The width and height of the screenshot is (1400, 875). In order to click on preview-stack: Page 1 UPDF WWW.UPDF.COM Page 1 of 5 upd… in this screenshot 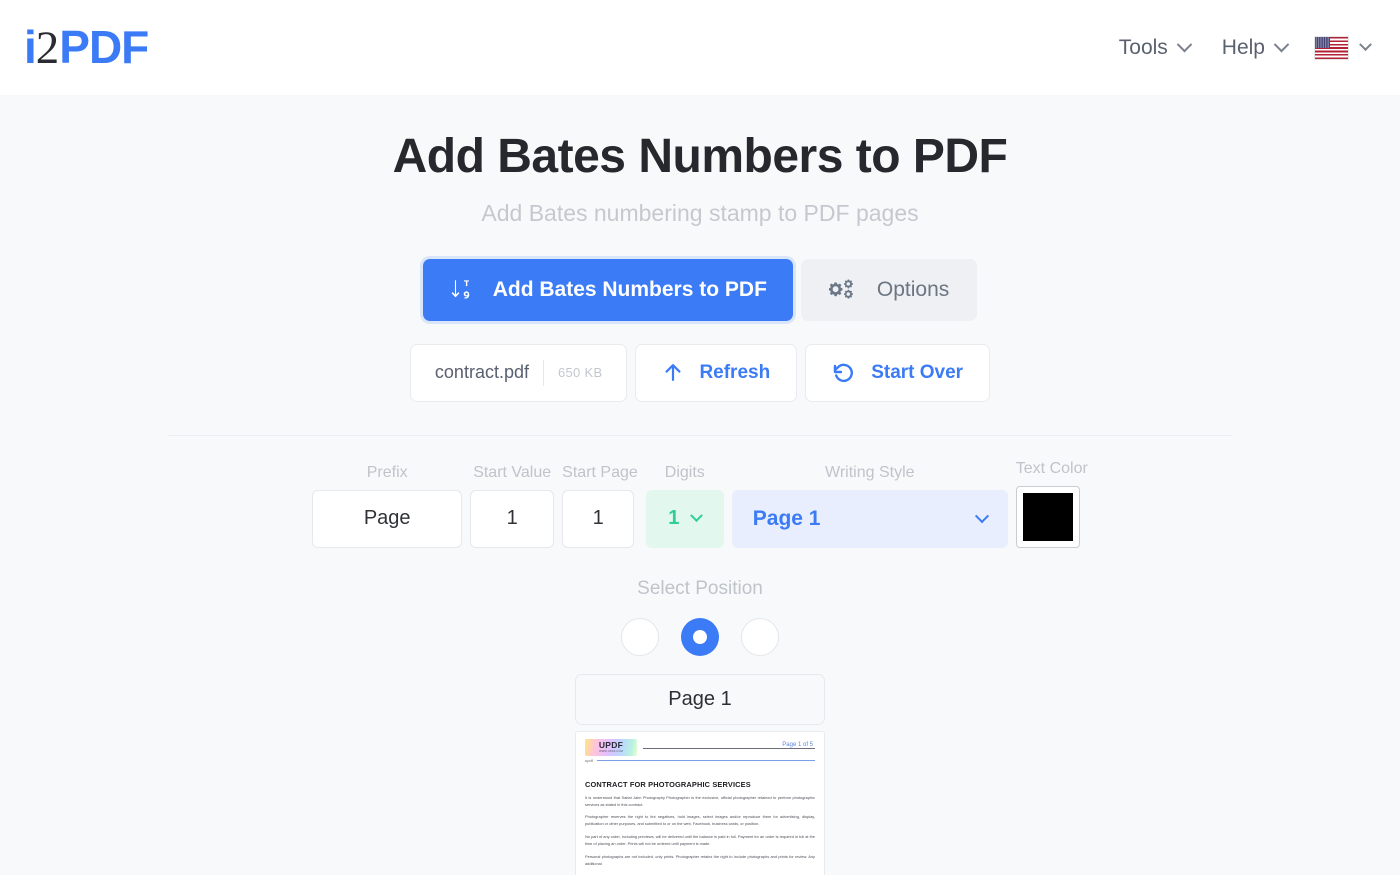, I will do `click(700, 774)`.